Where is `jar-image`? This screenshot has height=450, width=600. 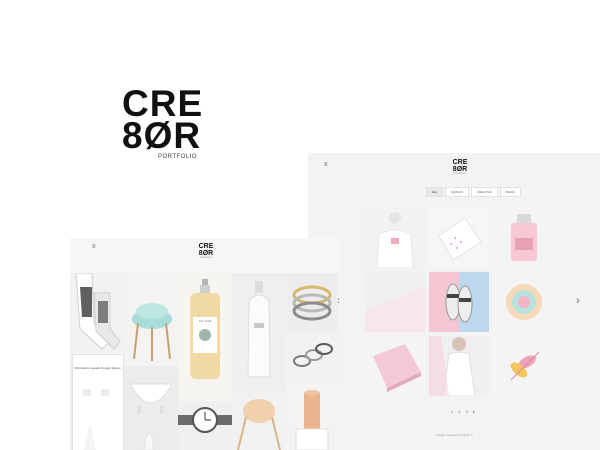
jar-image is located at coordinates (524, 238).